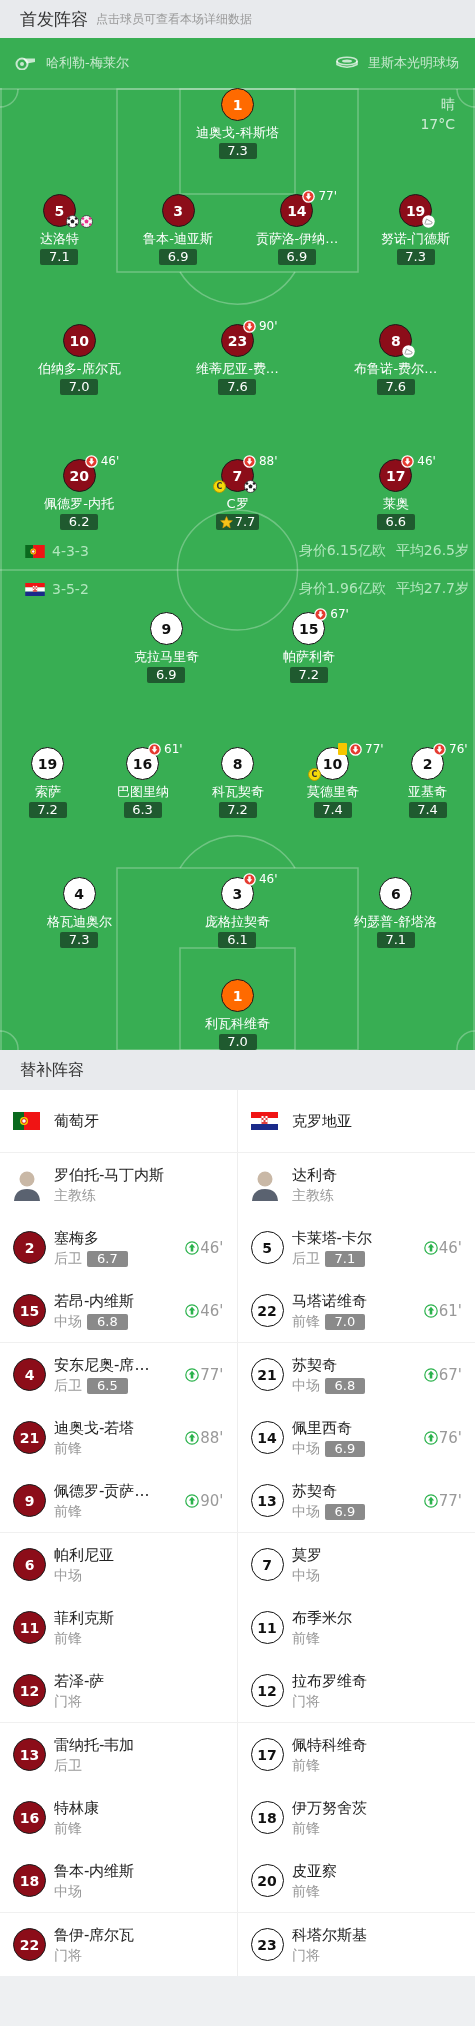 This screenshot has height=2026, width=475. I want to click on player-rating: 7.1, so click(395, 940).